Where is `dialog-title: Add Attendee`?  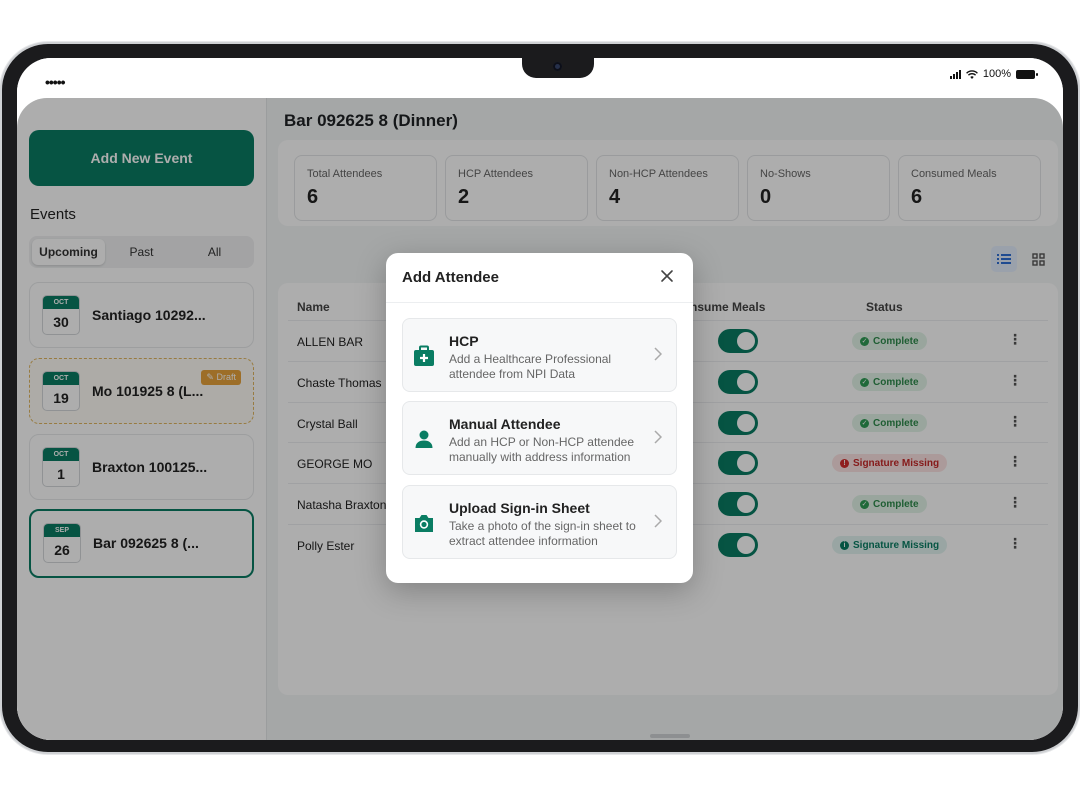 dialog-title: Add Attendee is located at coordinates (450, 277).